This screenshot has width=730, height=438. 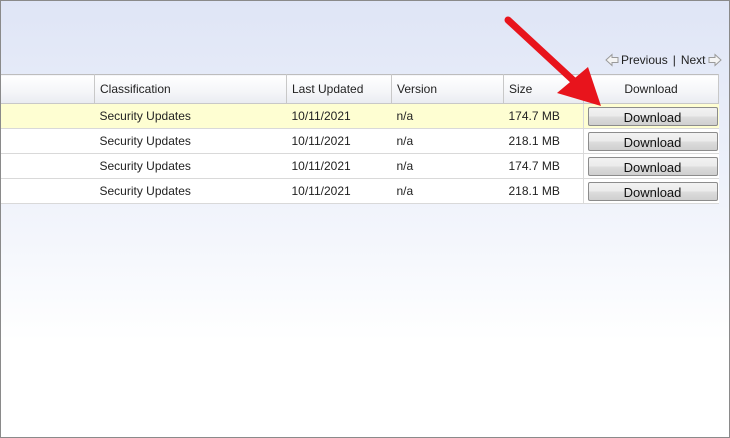 What do you see at coordinates (447, 89) in the screenshot?
I see `column-header-version: Version` at bounding box center [447, 89].